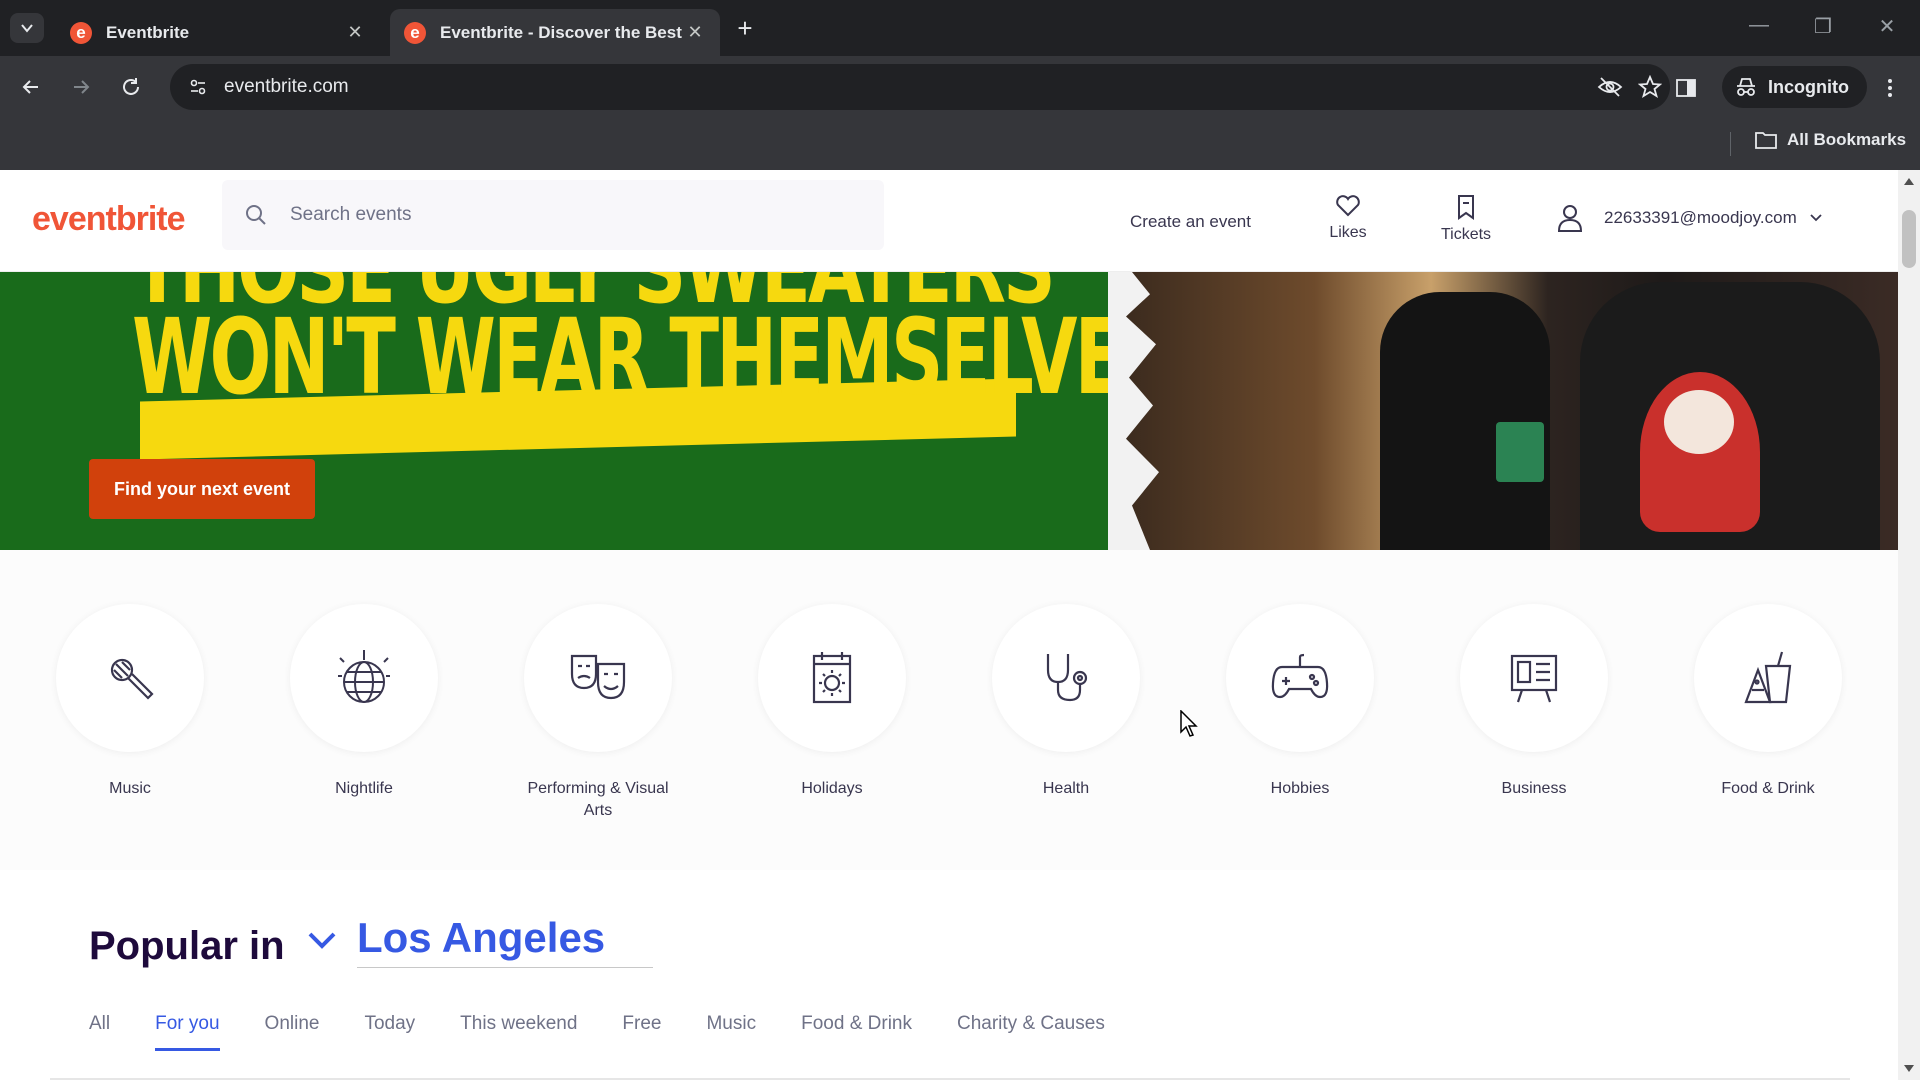 The image size is (1920, 1080). I want to click on location-picker: Los Angeles, so click(505, 941).